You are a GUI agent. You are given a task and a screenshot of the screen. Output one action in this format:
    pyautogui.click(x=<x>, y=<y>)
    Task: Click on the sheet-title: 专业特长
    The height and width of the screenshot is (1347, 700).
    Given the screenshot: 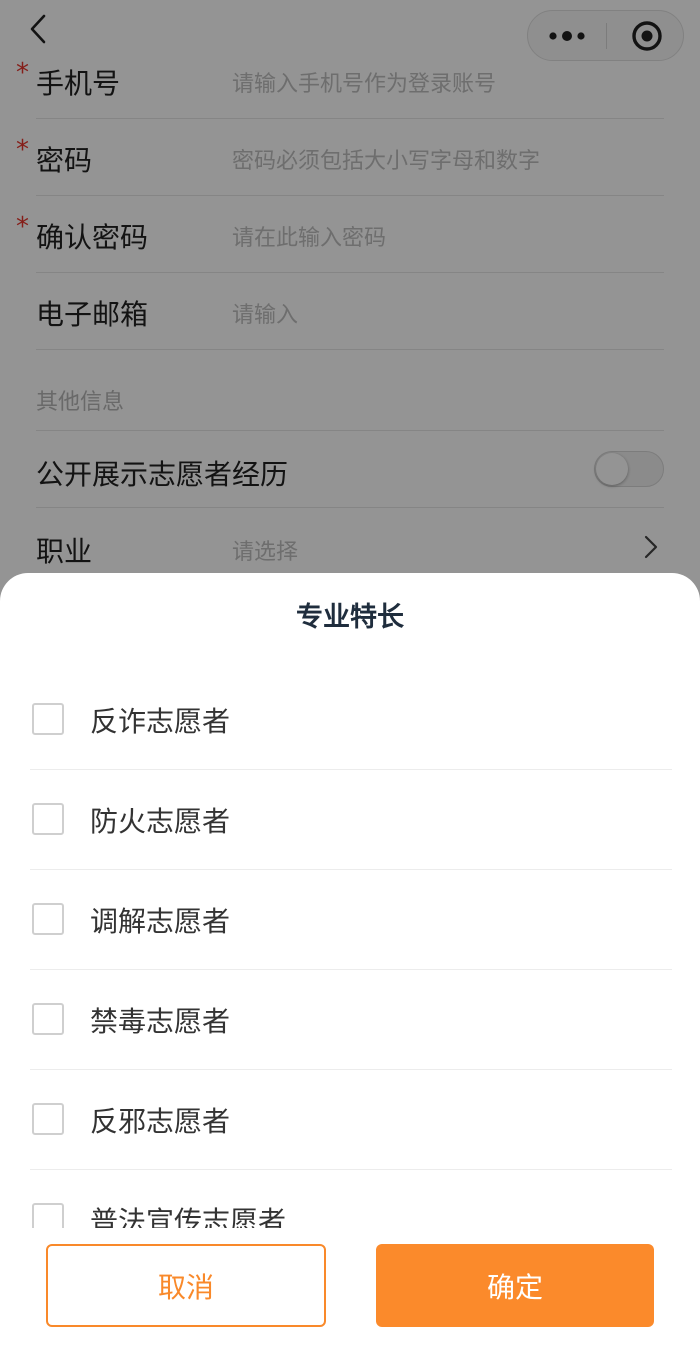 What is the action you would take?
    pyautogui.click(x=350, y=617)
    